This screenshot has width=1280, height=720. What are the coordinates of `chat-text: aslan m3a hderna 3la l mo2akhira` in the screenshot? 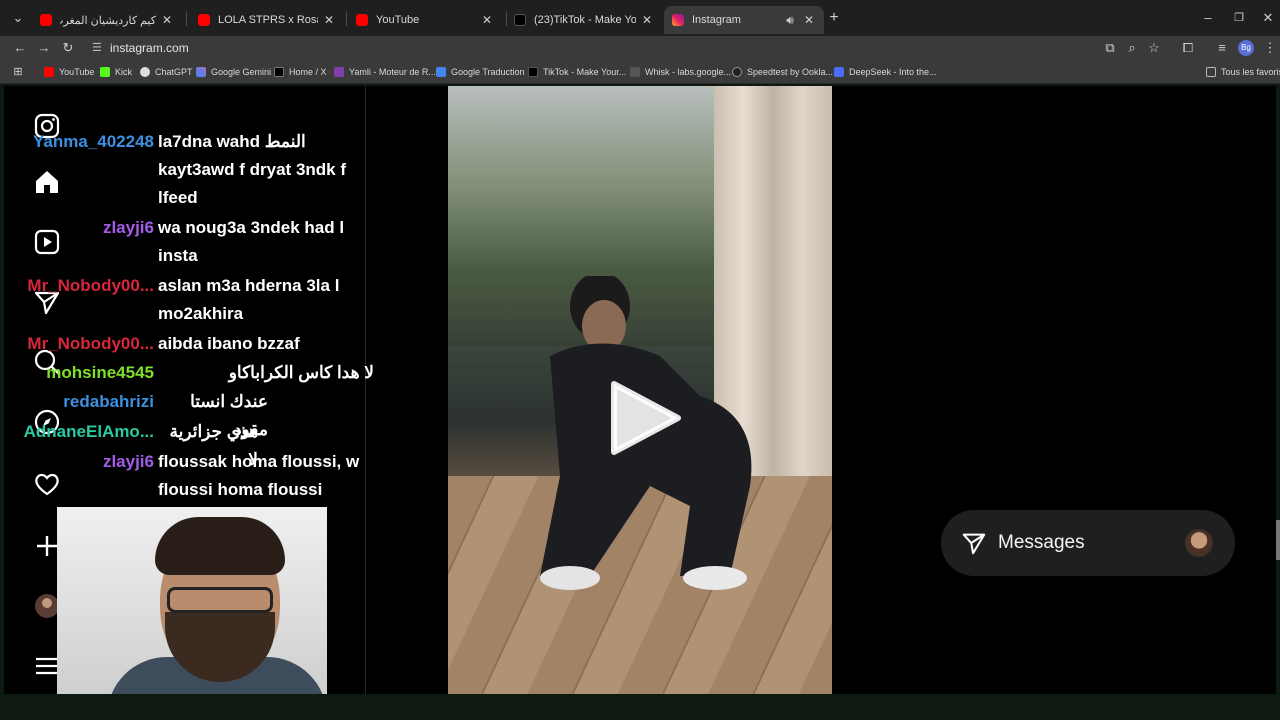 It's located at (249, 299).